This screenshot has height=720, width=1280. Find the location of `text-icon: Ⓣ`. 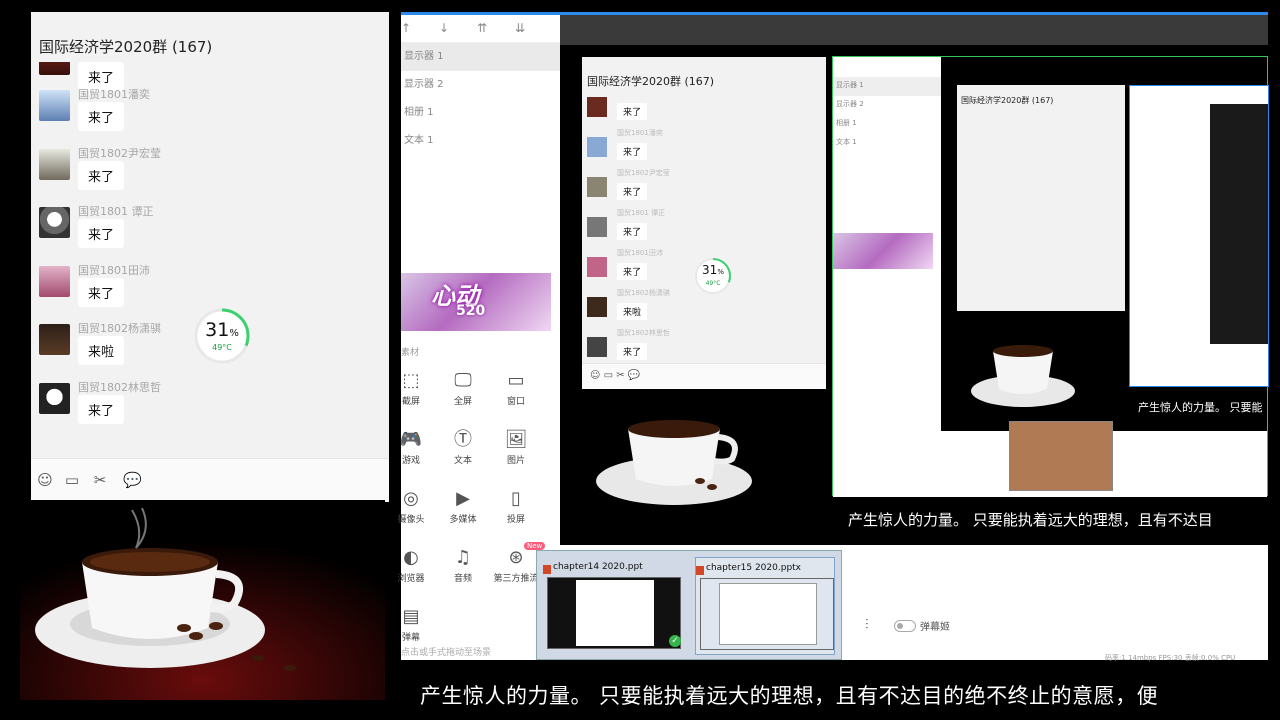

text-icon: Ⓣ is located at coordinates (463, 439).